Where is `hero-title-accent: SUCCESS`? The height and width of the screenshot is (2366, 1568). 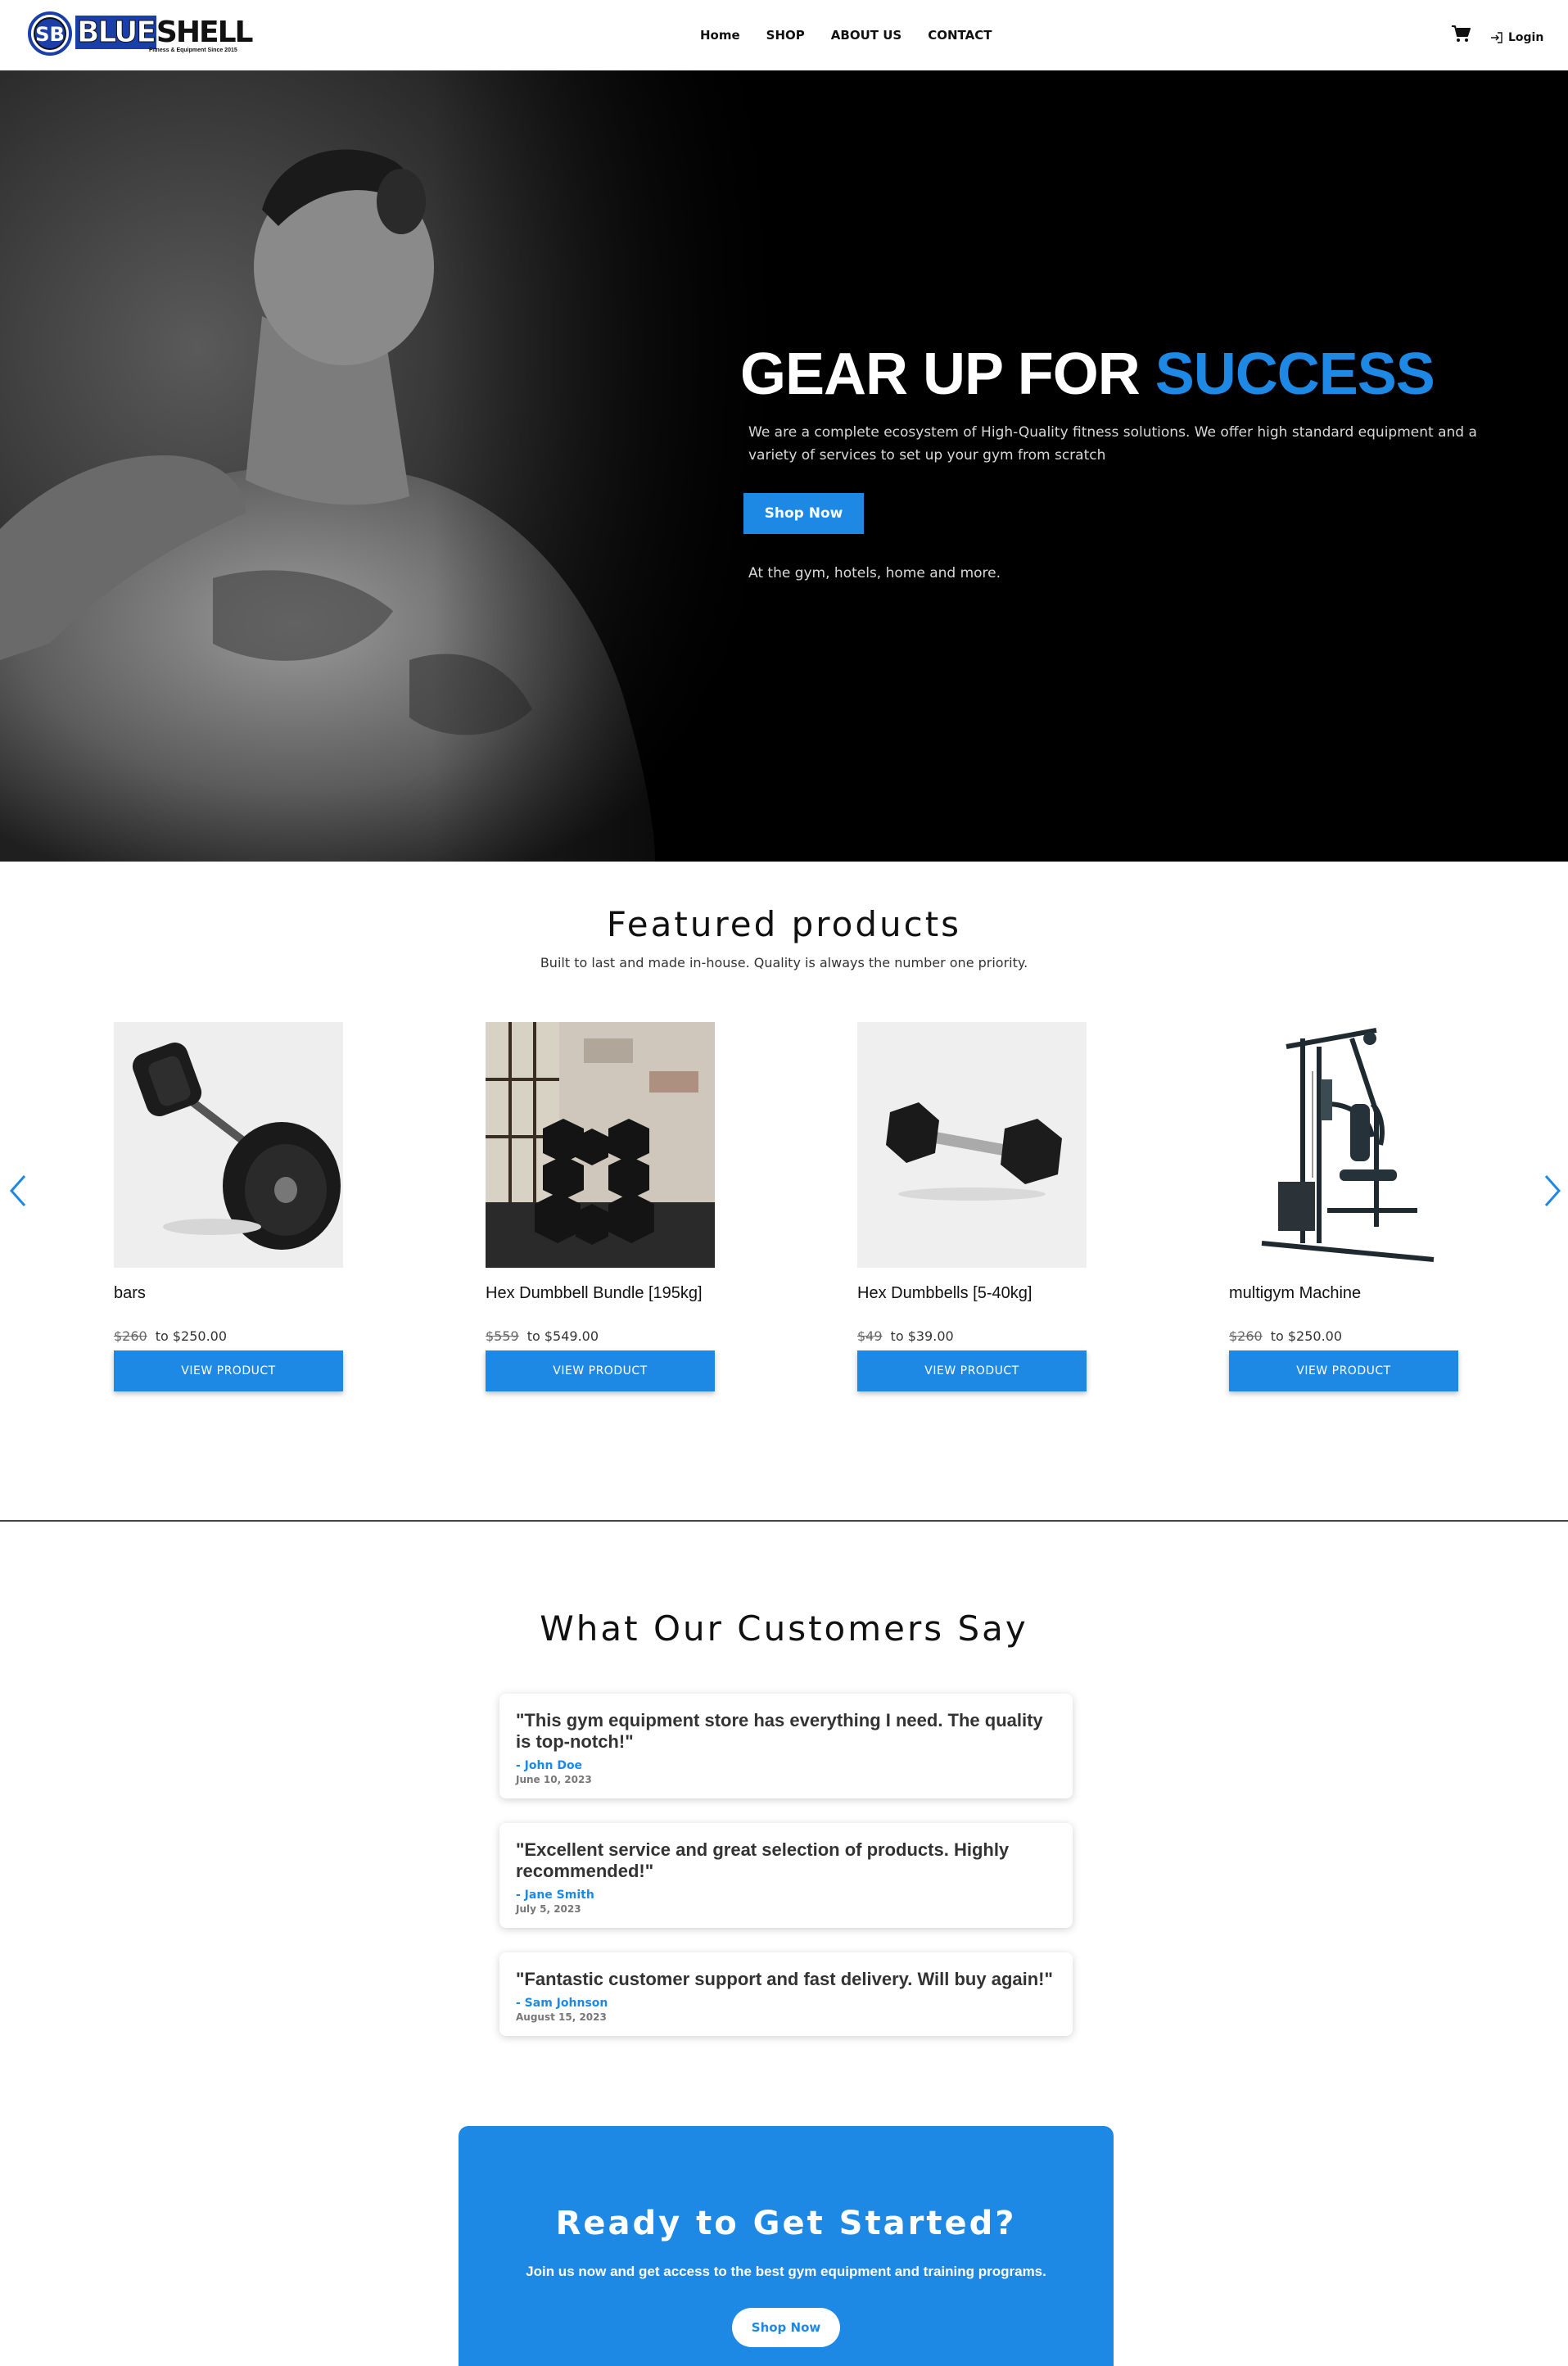 hero-title-accent: SUCCESS is located at coordinates (1295, 374).